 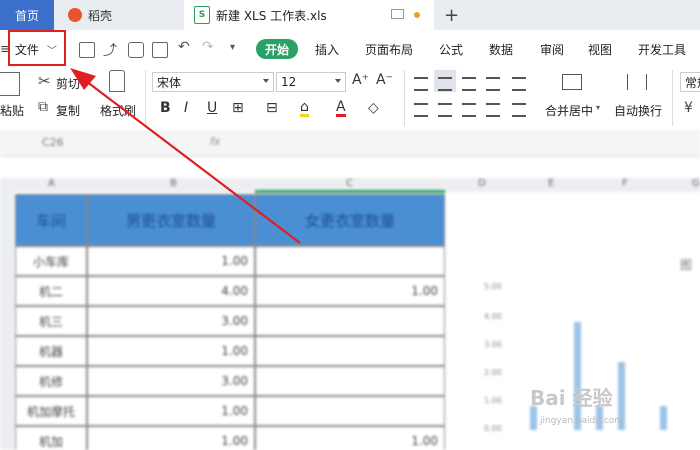 What do you see at coordinates (51, 351) in the screenshot?
I see `table-cell-name: 机器` at bounding box center [51, 351].